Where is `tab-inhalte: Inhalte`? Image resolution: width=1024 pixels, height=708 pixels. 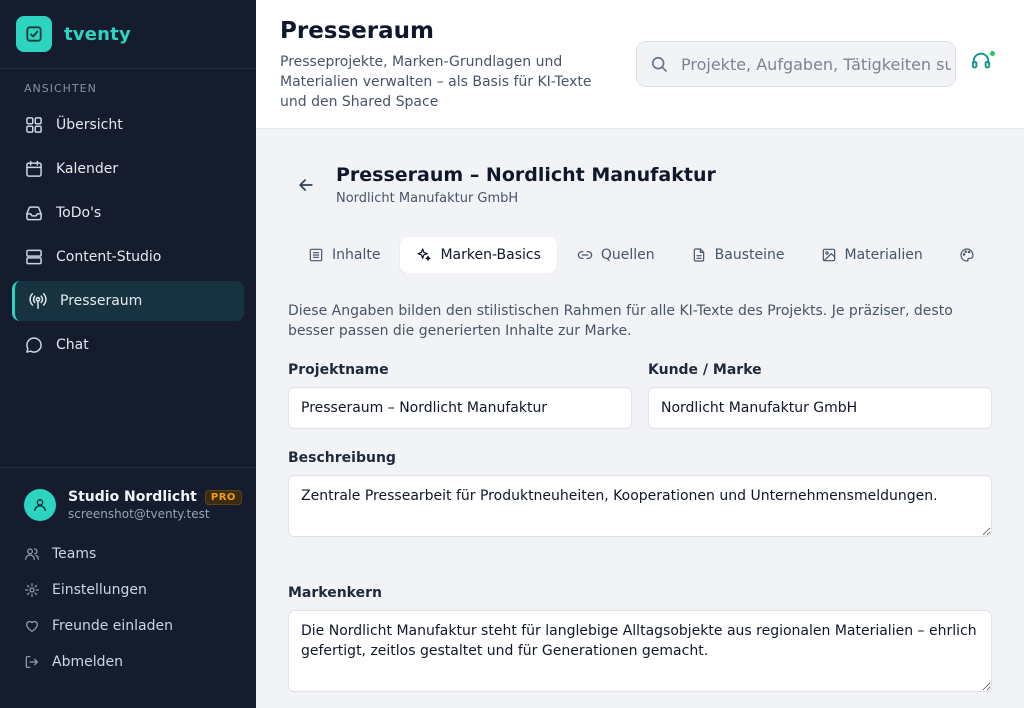
tab-inhalte: Inhalte is located at coordinates (344, 255).